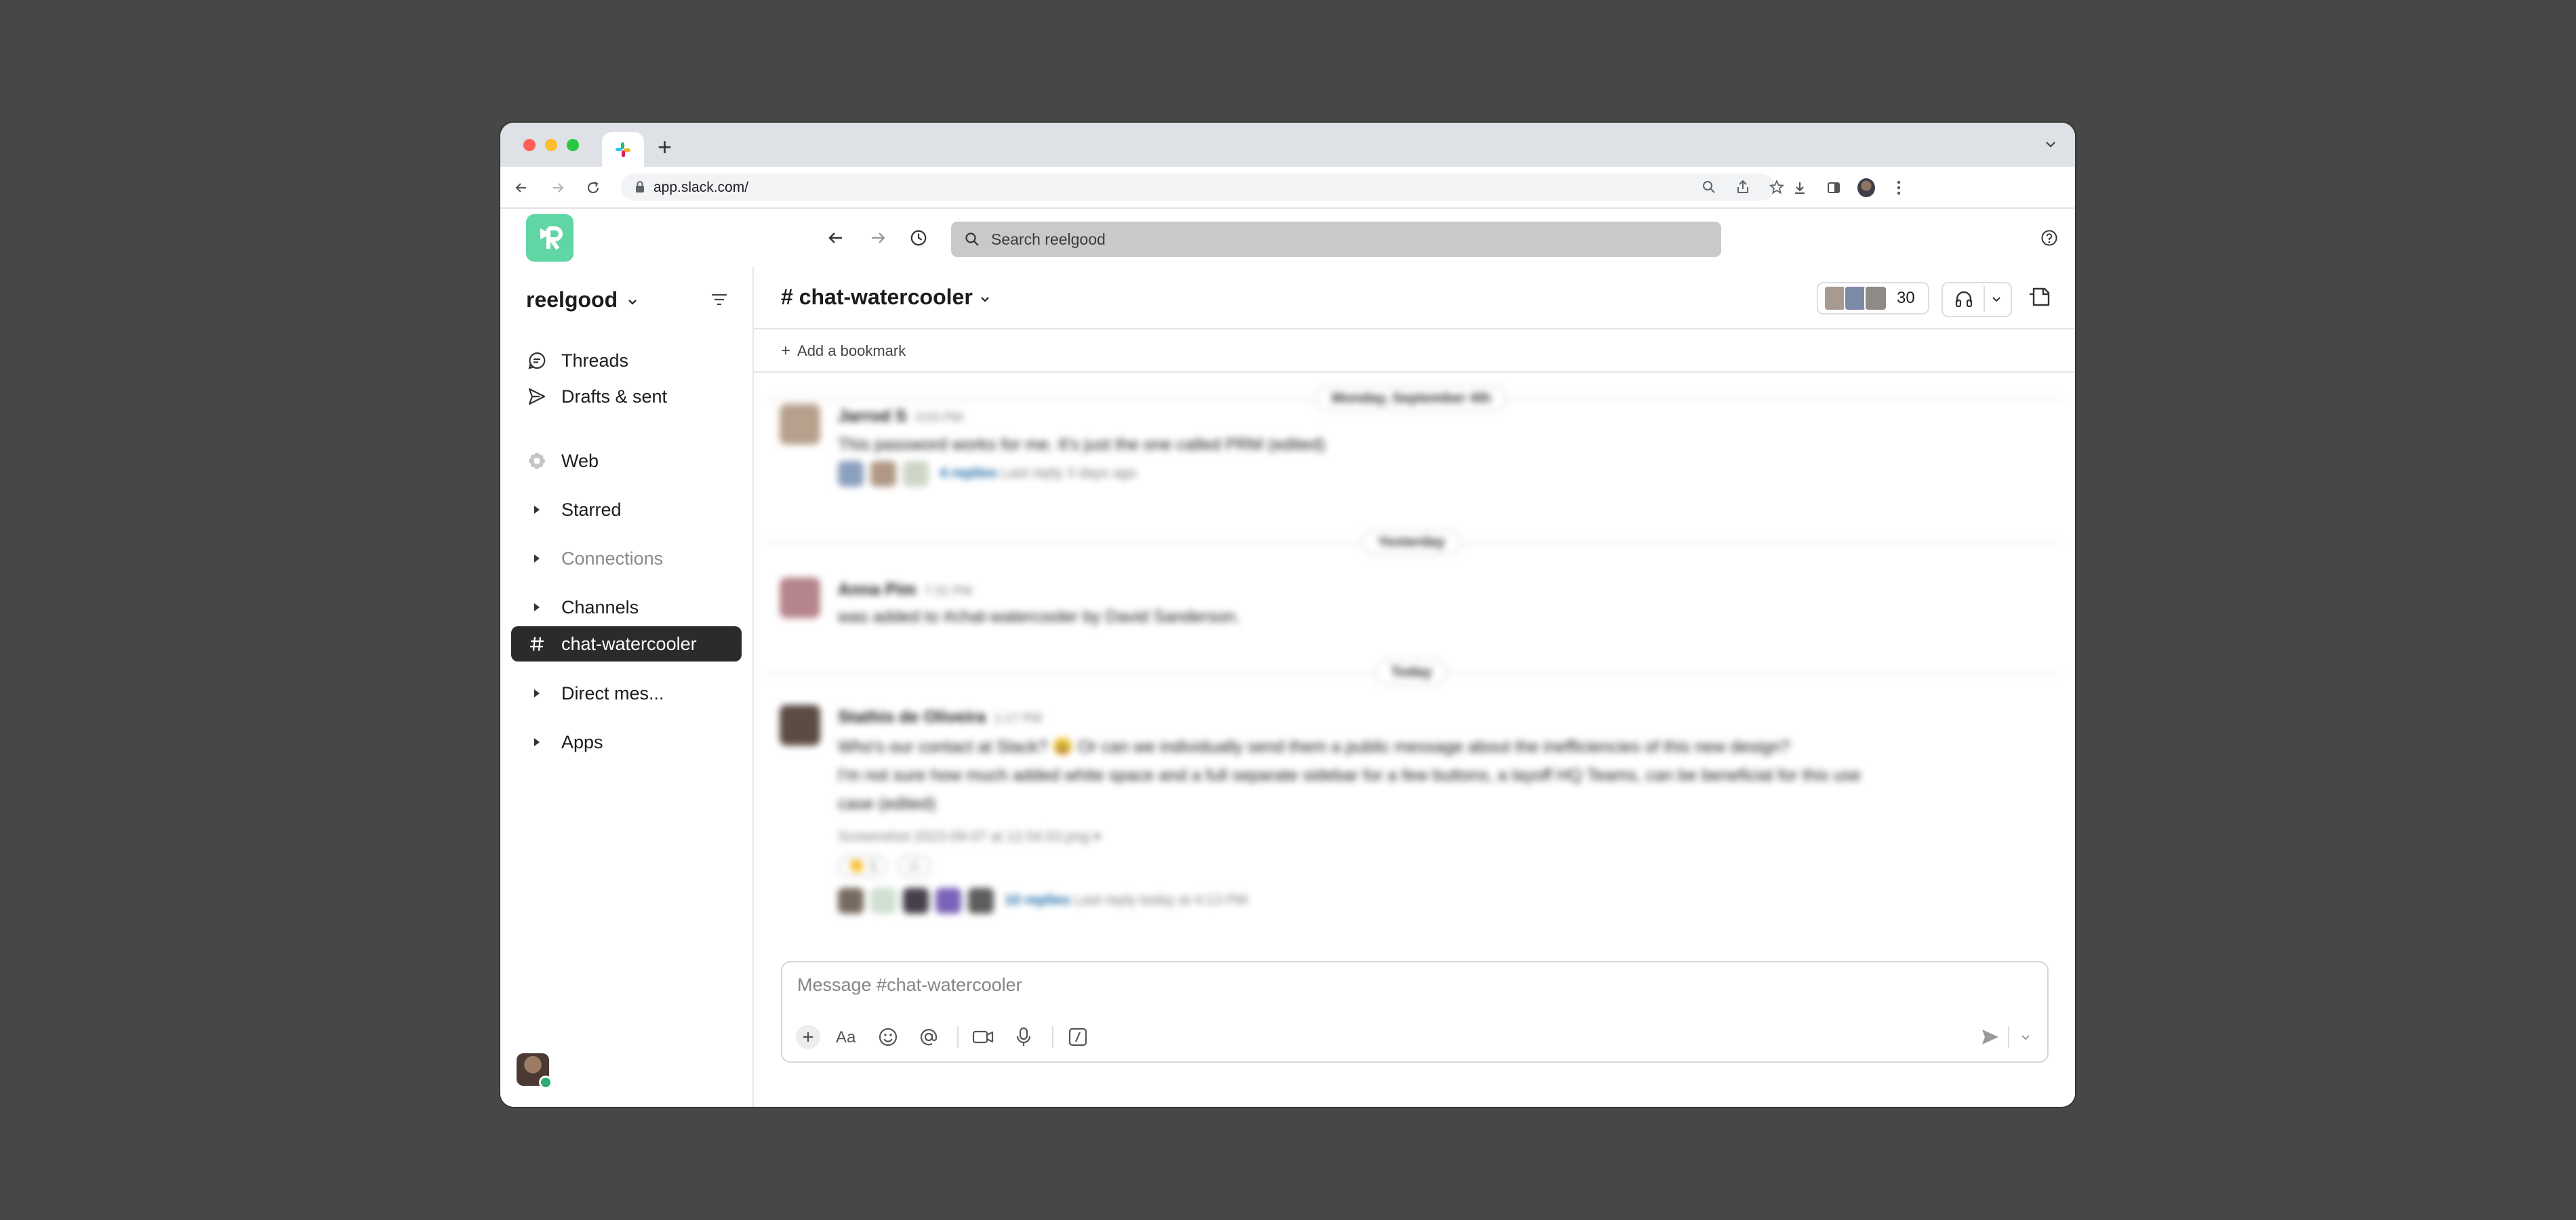  Describe the element at coordinates (1305, 985) in the screenshot. I see `message-input` at that location.